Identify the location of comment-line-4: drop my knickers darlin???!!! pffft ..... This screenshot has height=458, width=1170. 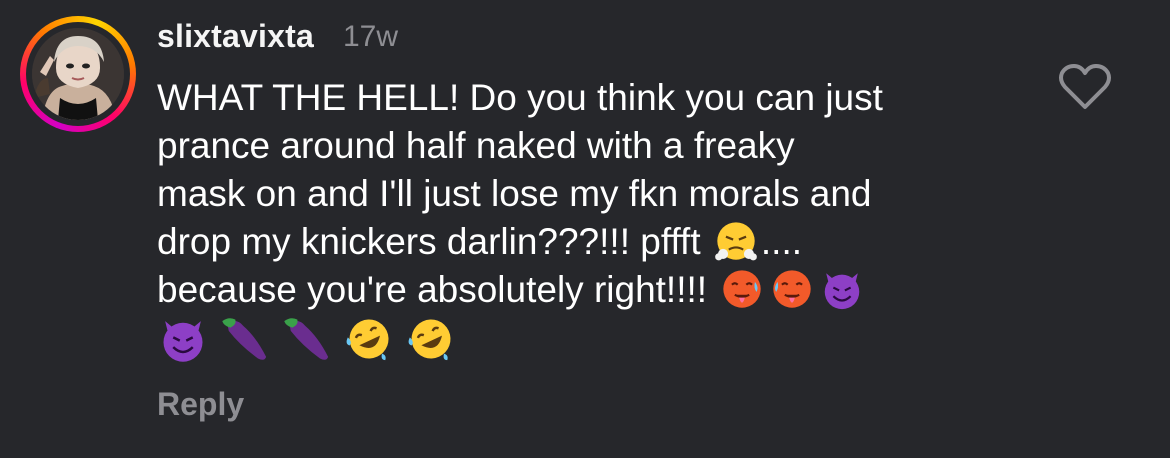
(587, 242).